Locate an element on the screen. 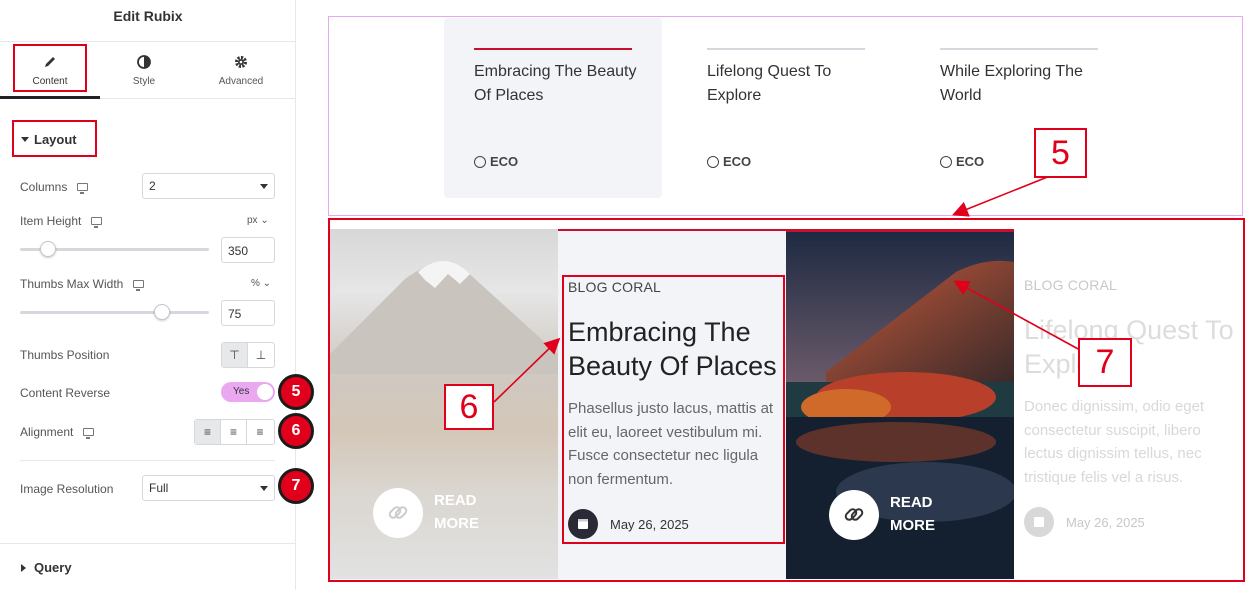  callout-6: 6 is located at coordinates (469, 407).